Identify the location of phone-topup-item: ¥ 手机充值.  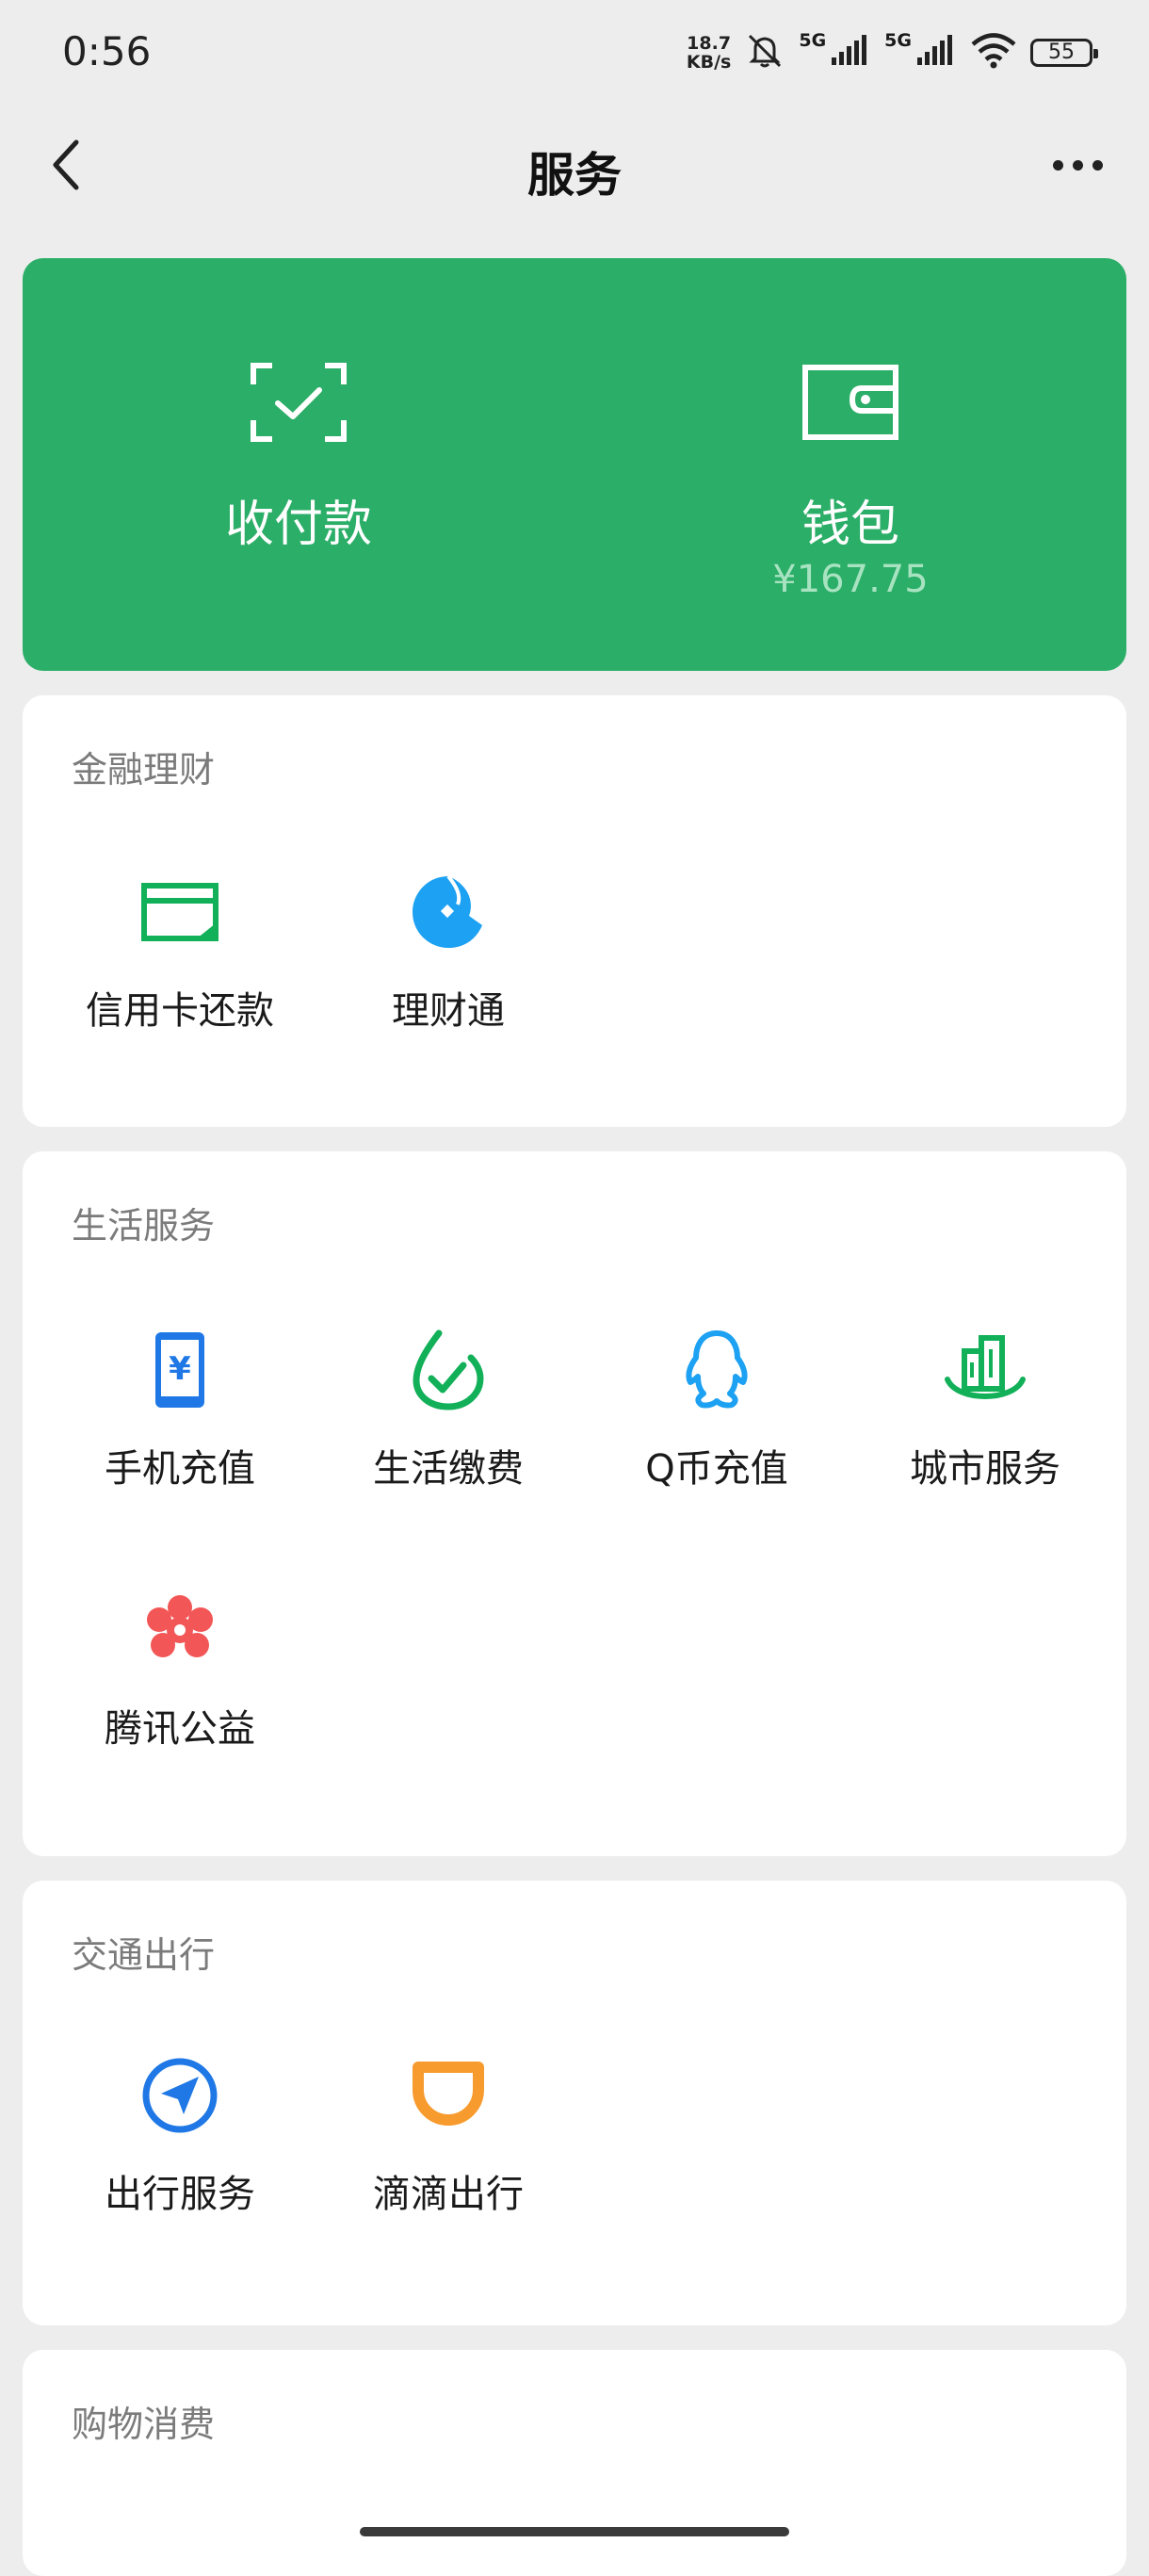
(179, 1440).